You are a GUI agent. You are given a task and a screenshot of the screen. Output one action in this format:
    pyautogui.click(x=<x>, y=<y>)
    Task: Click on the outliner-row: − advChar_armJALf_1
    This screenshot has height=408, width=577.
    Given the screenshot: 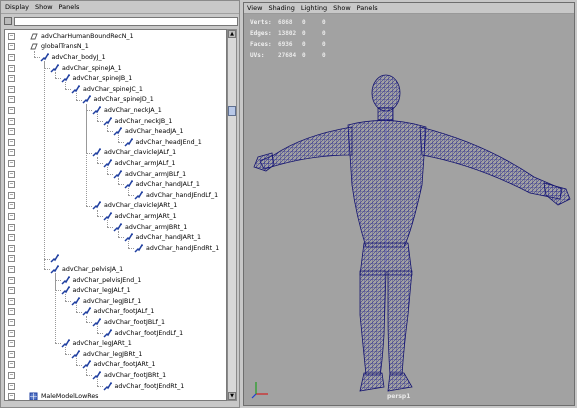 What is the action you would take?
    pyautogui.click(x=115, y=163)
    